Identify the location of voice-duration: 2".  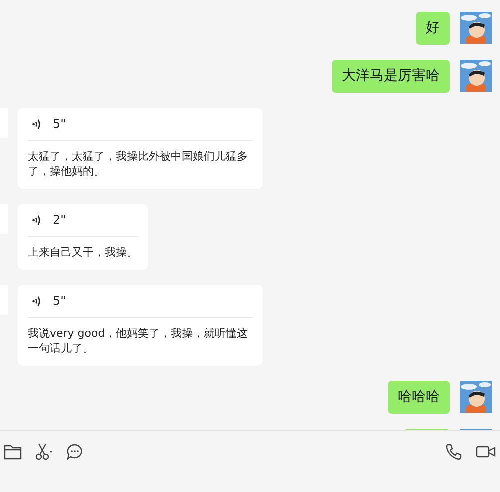
(59, 220).